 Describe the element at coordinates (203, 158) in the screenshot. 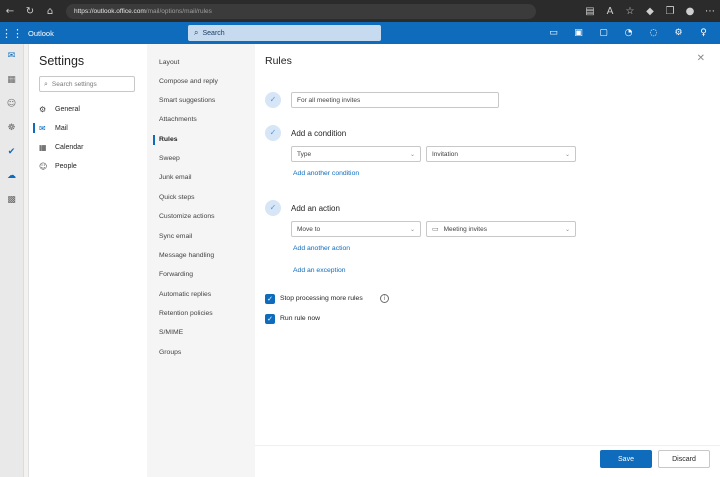

I see `menu-item-sweep: Sweep` at that location.